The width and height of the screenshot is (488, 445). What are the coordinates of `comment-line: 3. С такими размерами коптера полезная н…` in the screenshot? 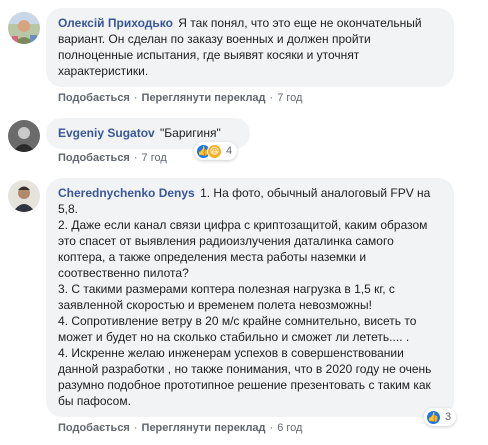 It's located at (226, 297).